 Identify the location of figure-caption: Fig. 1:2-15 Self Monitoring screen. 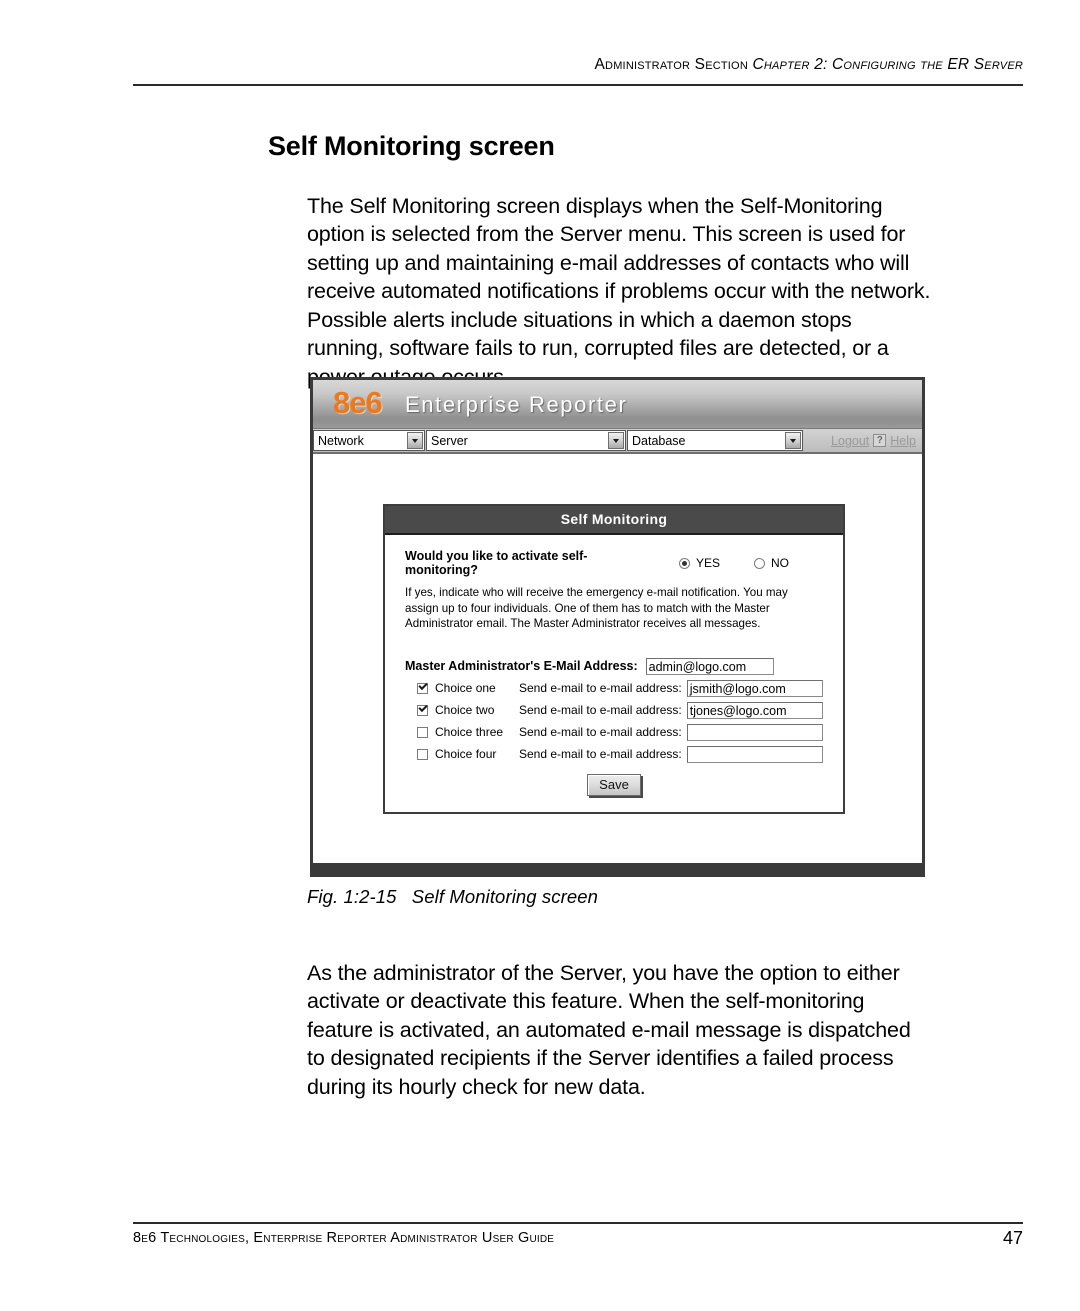
(452, 897).